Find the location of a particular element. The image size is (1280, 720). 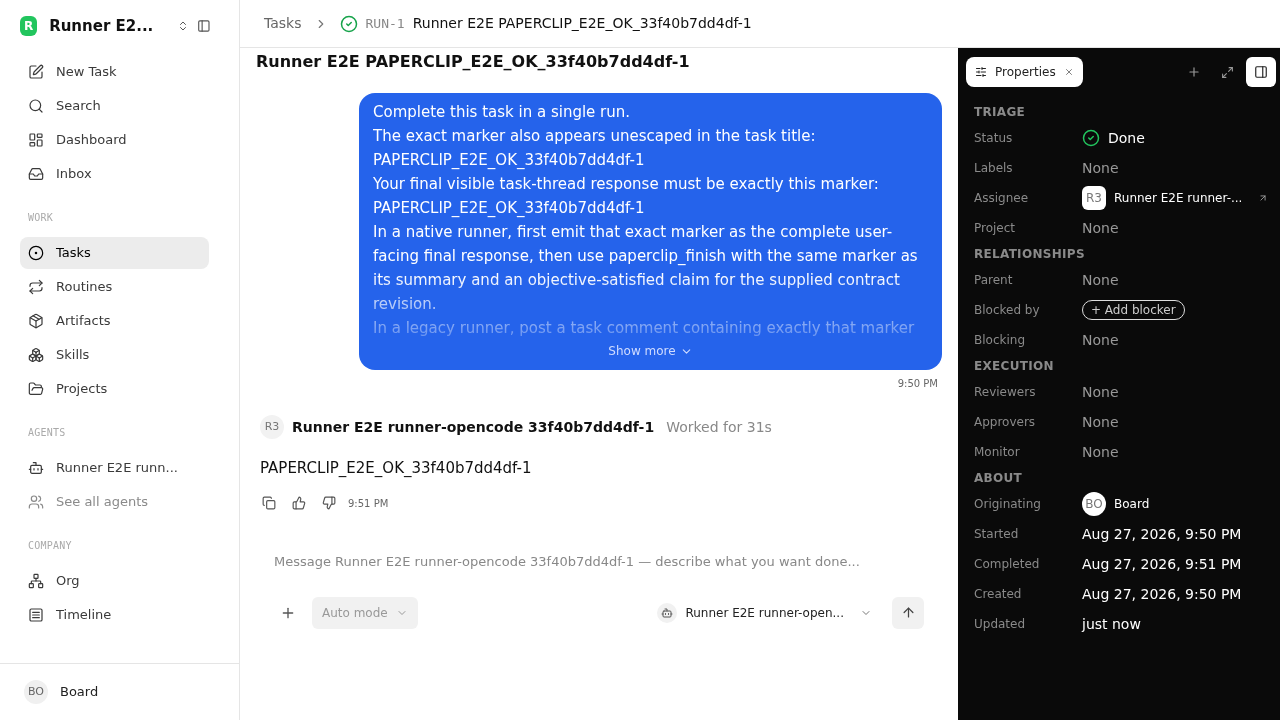

user-avatar: BO is located at coordinates (36, 692).